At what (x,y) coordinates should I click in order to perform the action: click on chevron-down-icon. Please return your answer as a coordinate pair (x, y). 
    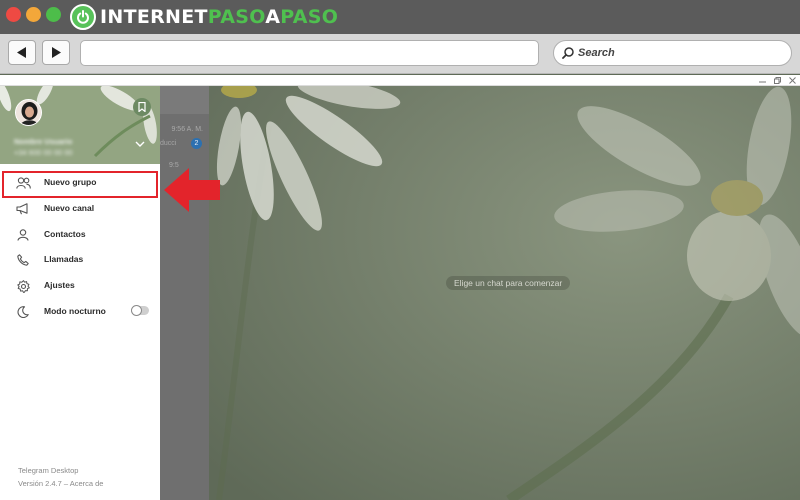
    Looking at the image, I should click on (140, 144).